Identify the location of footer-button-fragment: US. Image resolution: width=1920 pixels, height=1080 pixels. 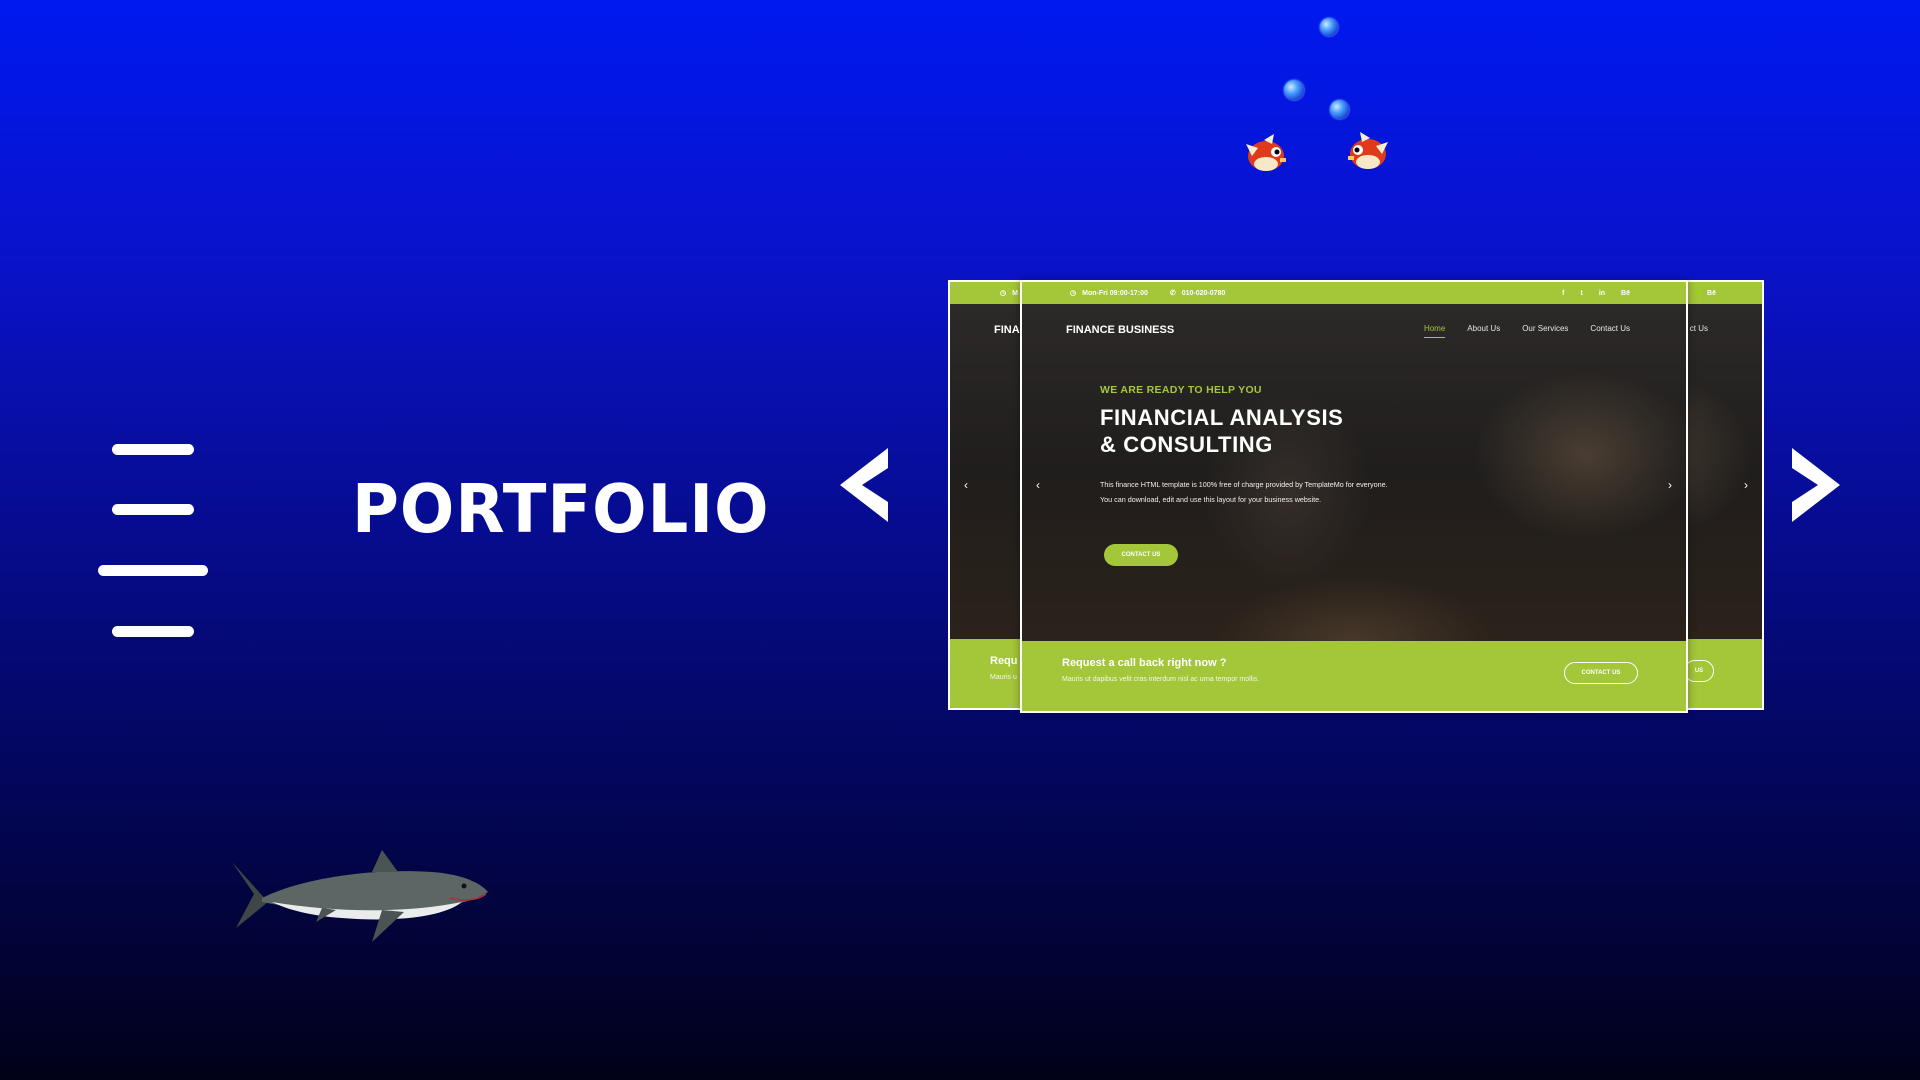
(1699, 671).